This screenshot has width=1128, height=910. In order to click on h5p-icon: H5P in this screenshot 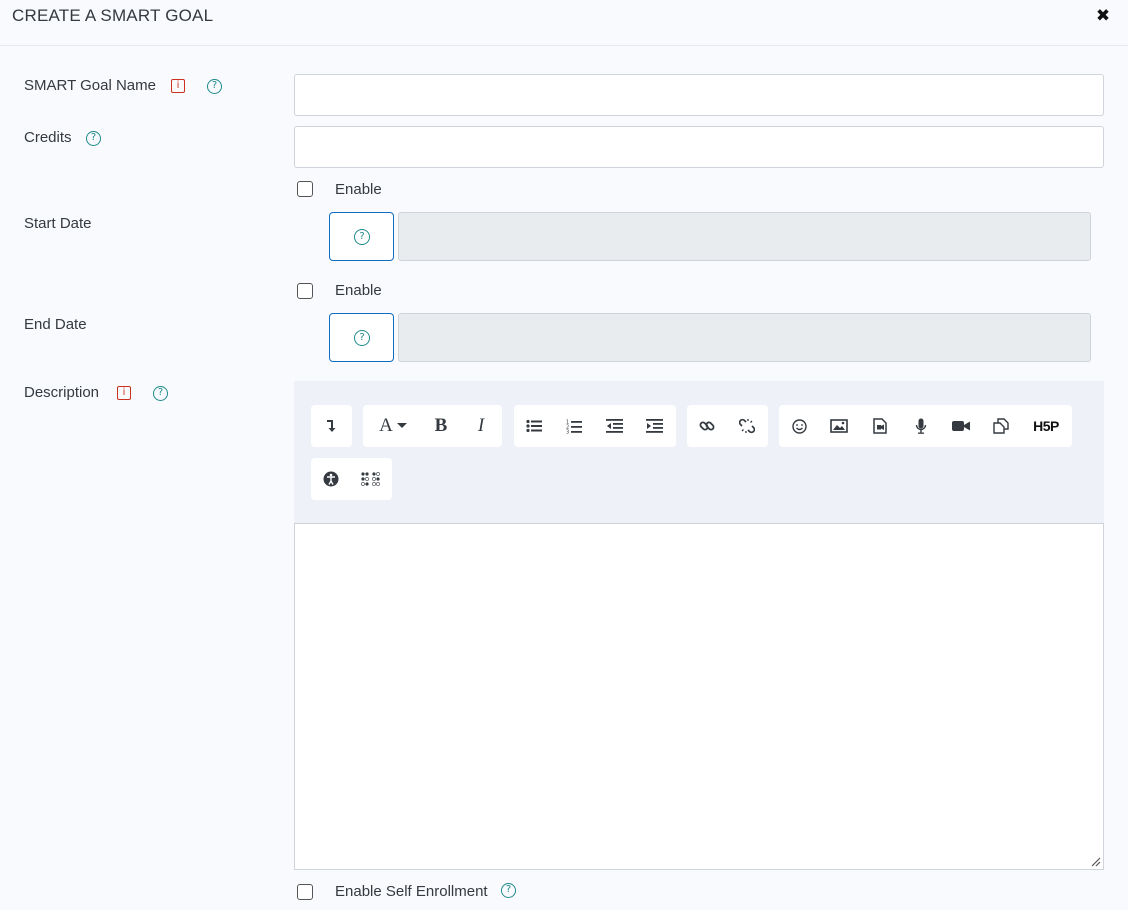, I will do `click(1046, 426)`.